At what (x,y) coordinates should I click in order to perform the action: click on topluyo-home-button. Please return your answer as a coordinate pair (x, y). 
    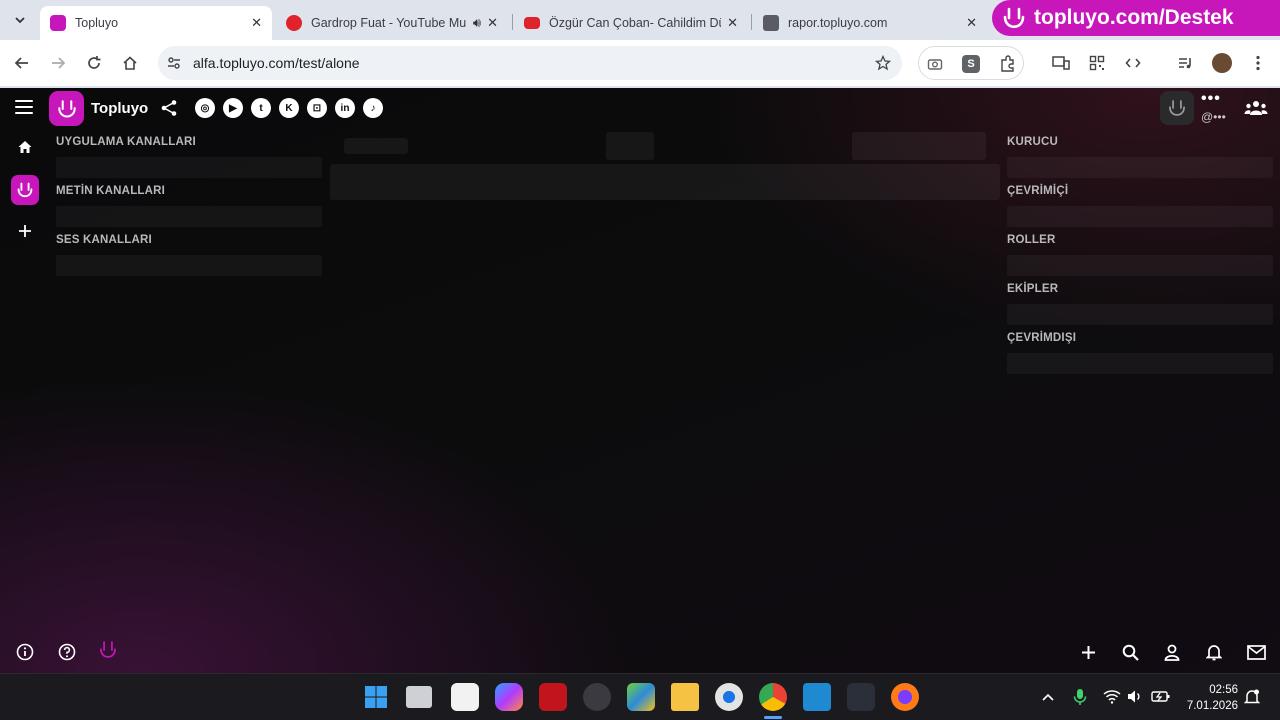
    Looking at the image, I should click on (108, 650).